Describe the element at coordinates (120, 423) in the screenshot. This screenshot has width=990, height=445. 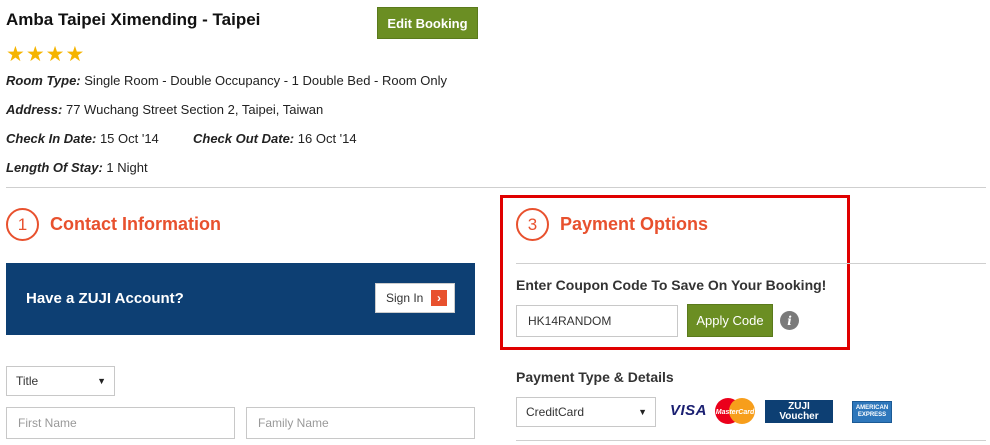
I see `first-name-field: First Name` at that location.